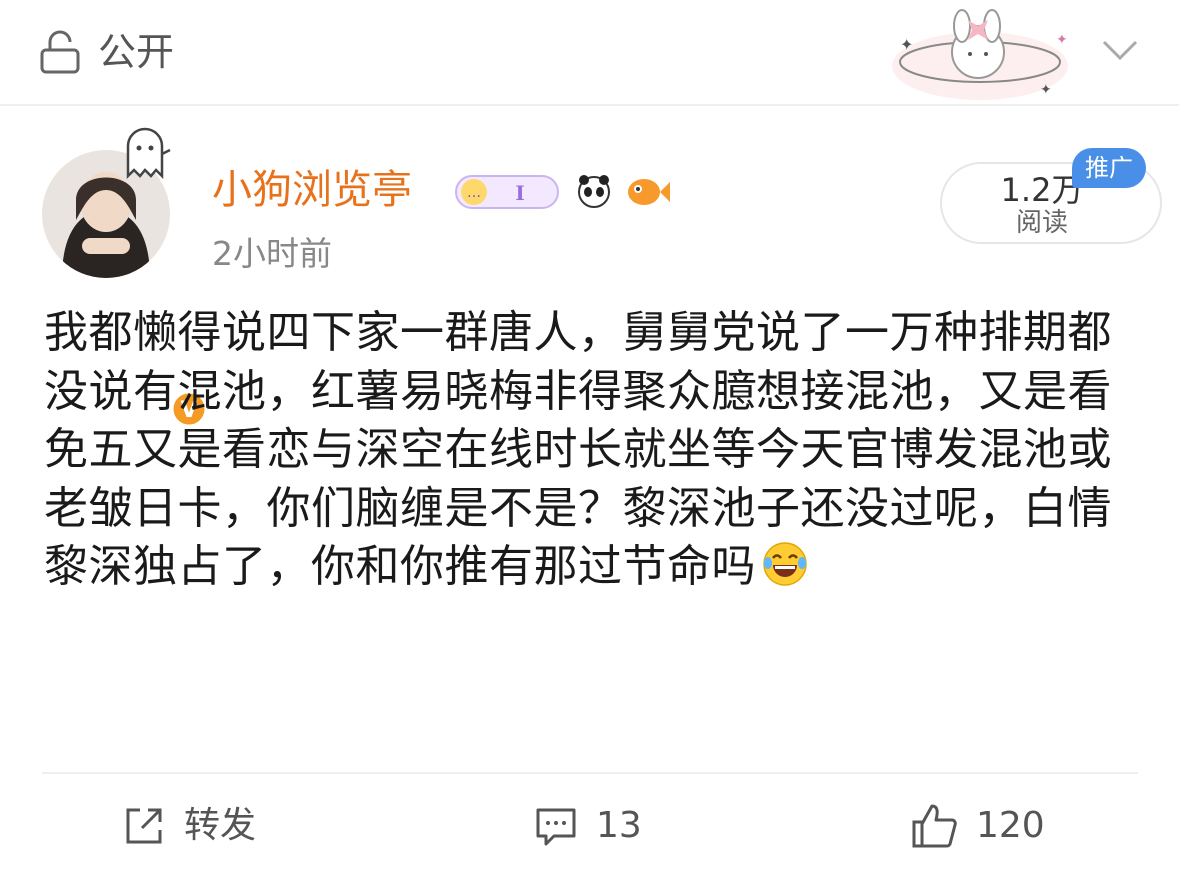 The height and width of the screenshot is (884, 1179). I want to click on top-bar: 公开 ✦ ✦ ✦, so click(589, 52).